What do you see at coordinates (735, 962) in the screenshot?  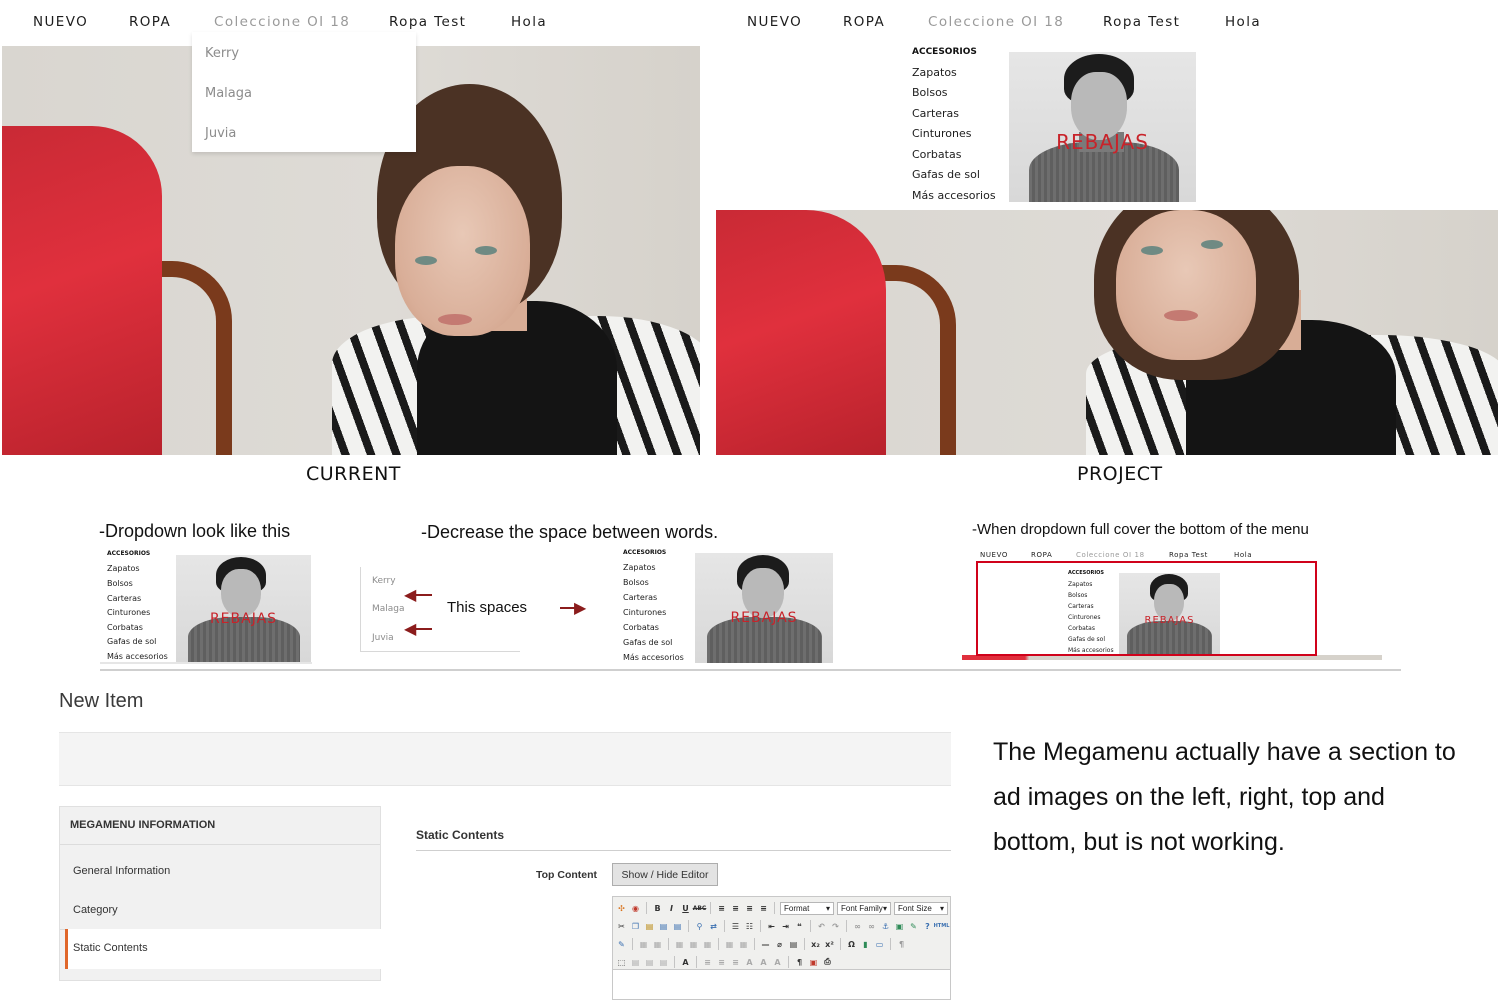 I see `acronym-icon: ≡` at bounding box center [735, 962].